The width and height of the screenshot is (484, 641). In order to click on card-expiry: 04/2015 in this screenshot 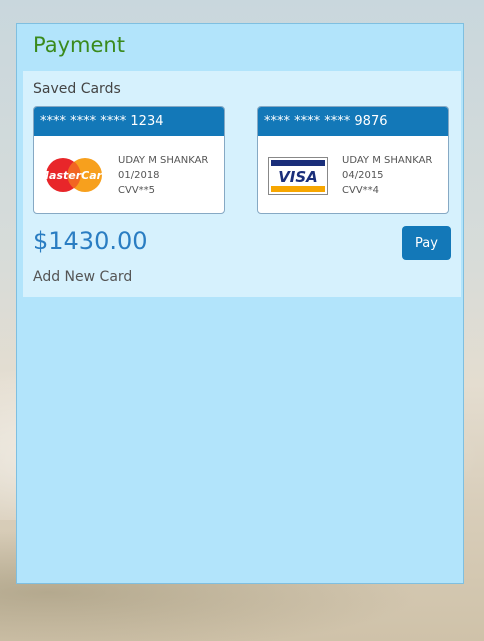, I will do `click(363, 175)`.